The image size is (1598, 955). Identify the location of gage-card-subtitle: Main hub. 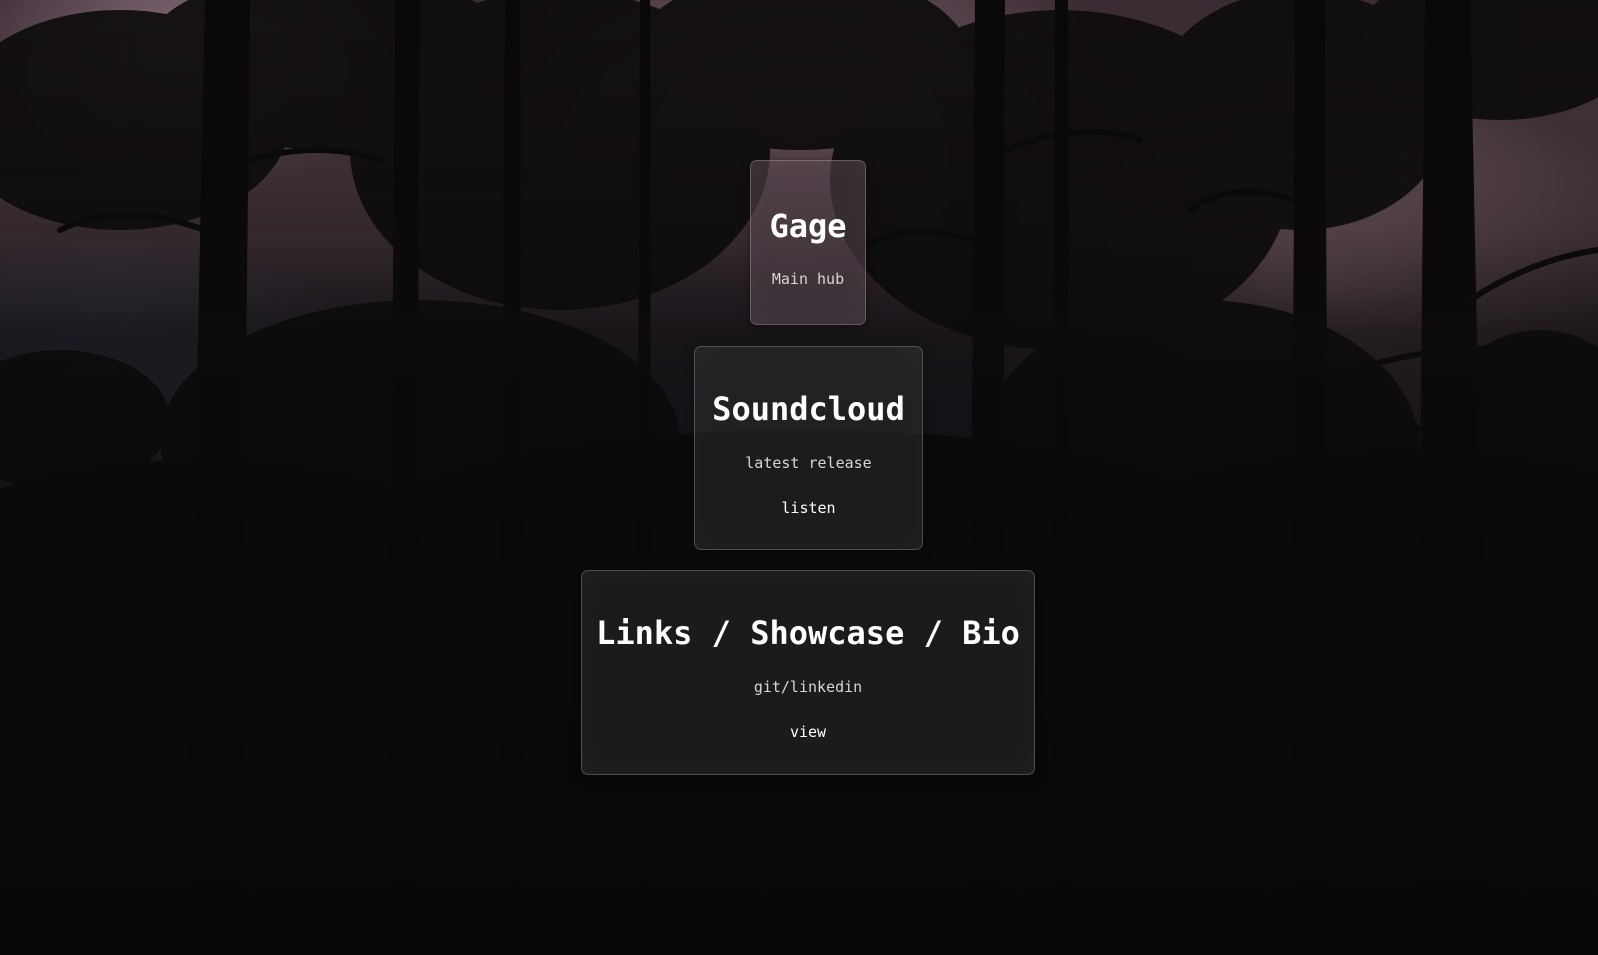
(808, 279).